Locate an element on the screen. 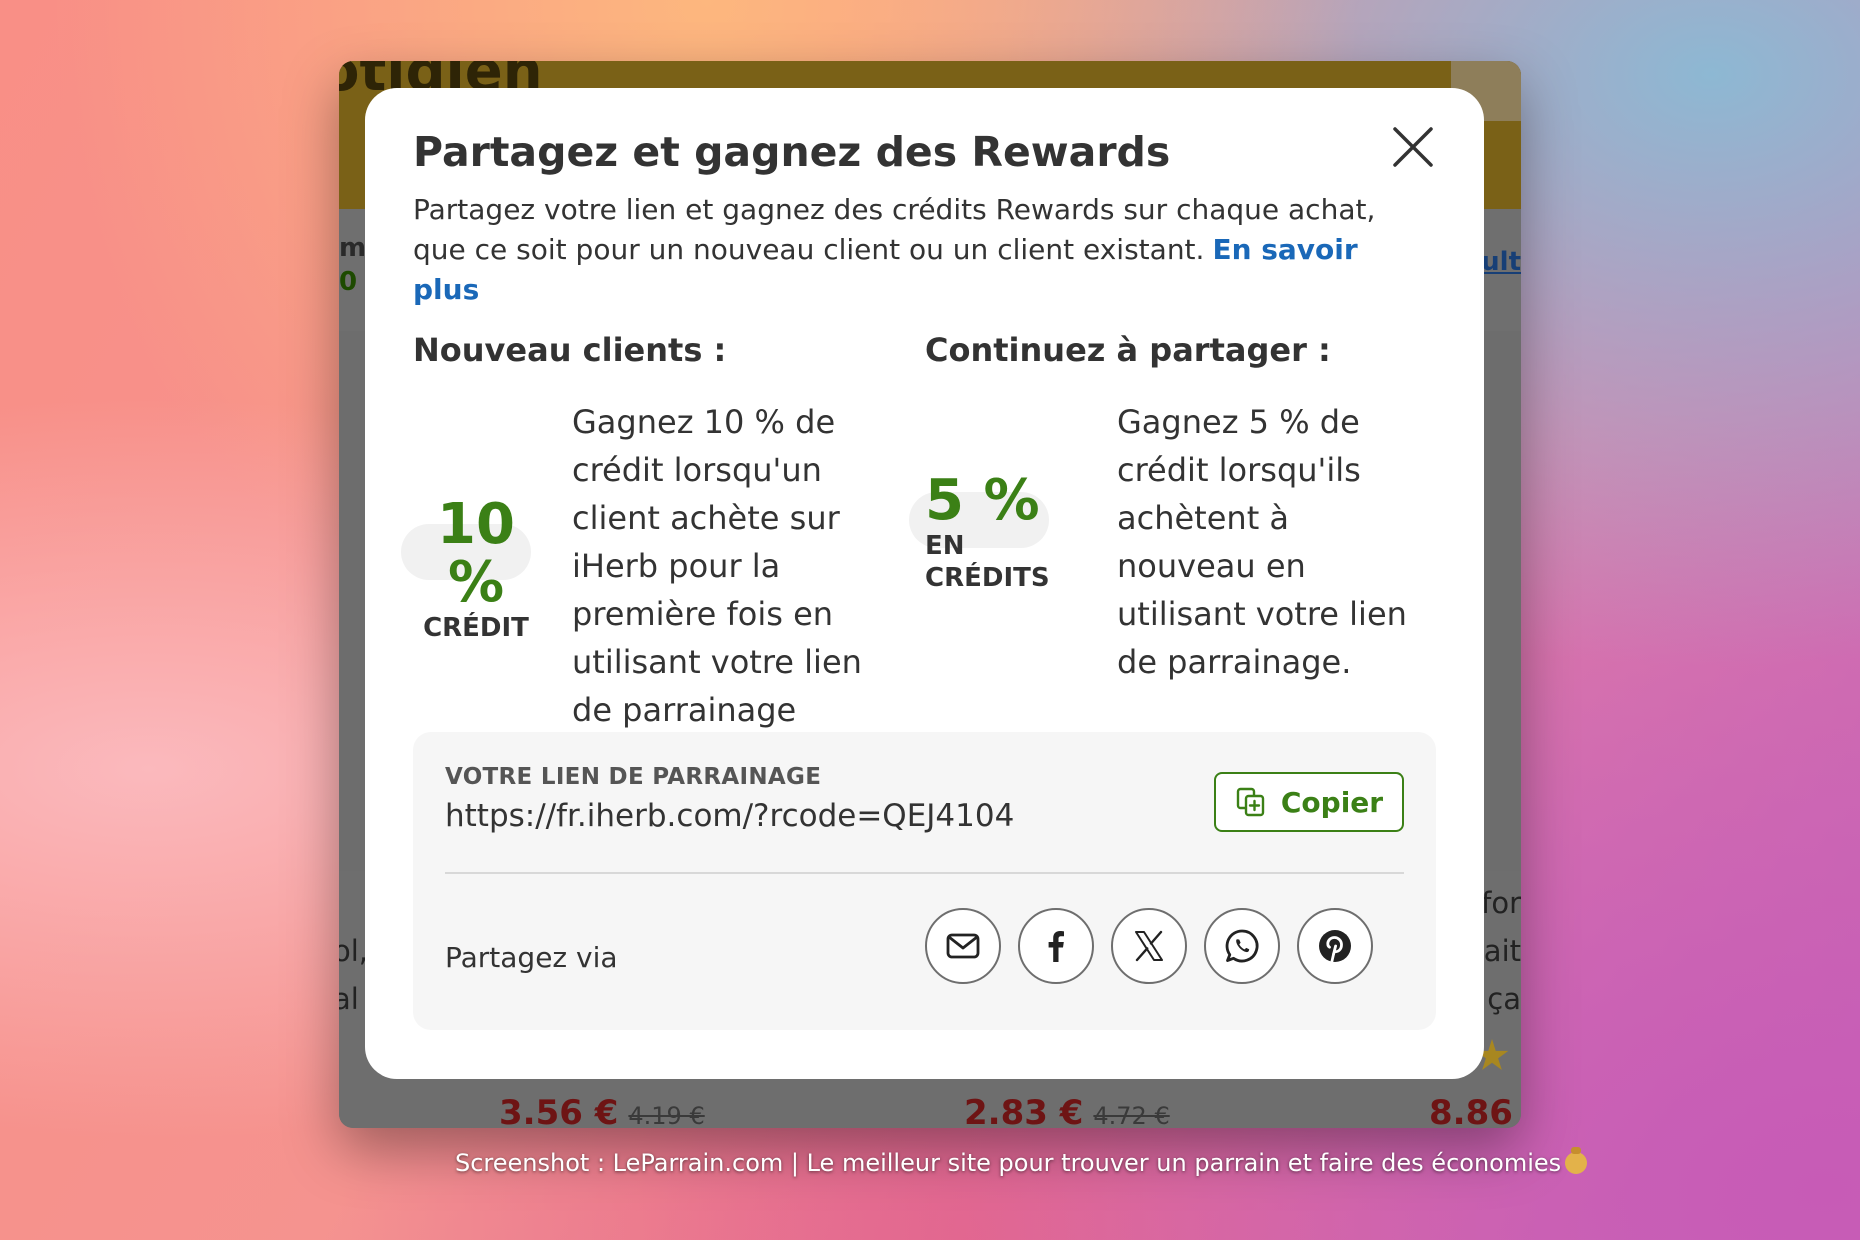 This screenshot has height=1240, width=1860. pinterest-icon is located at coordinates (1335, 946).